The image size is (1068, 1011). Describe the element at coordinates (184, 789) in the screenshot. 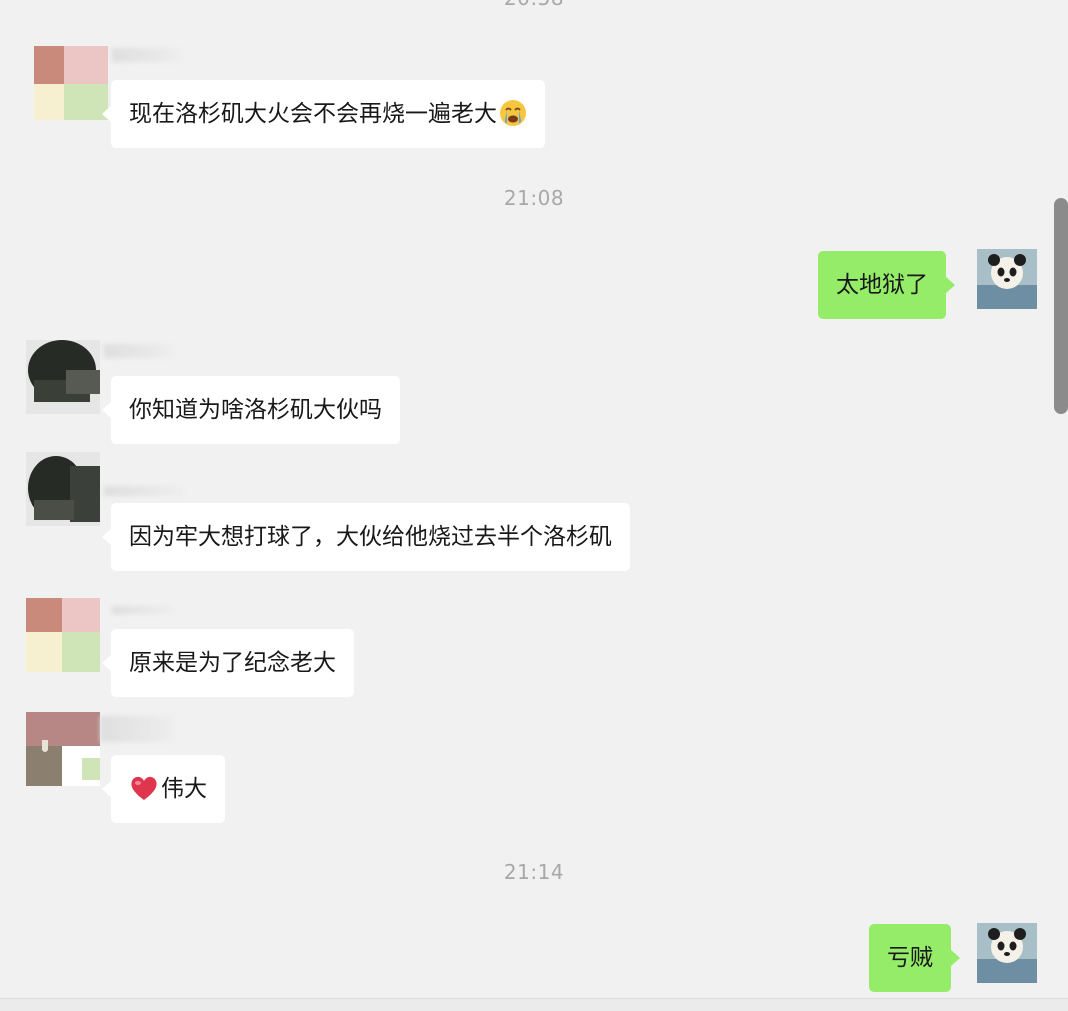

I see `message-text: 伟大` at that location.